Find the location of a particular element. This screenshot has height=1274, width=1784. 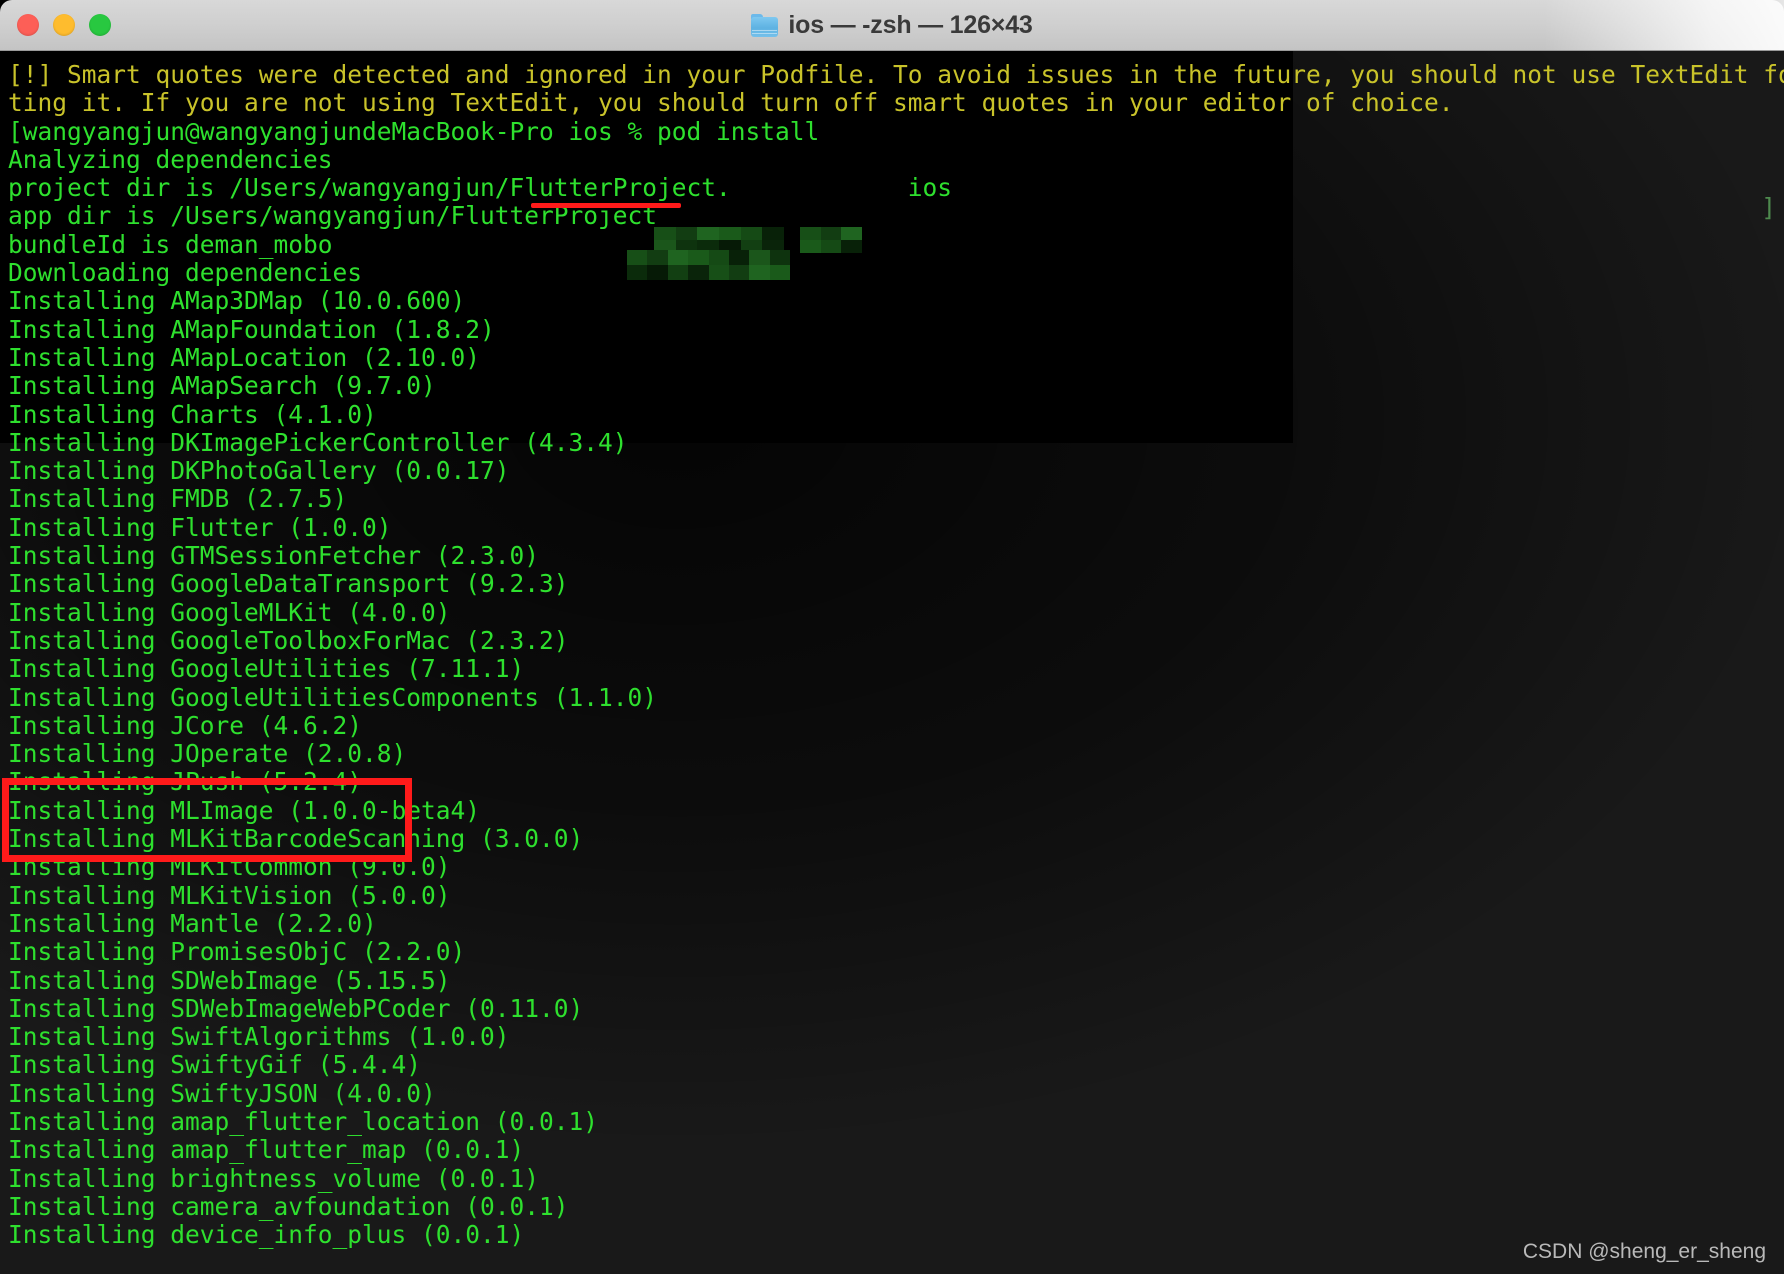

install-line: Installing AMapLocation (2.10.0) is located at coordinates (244, 357).